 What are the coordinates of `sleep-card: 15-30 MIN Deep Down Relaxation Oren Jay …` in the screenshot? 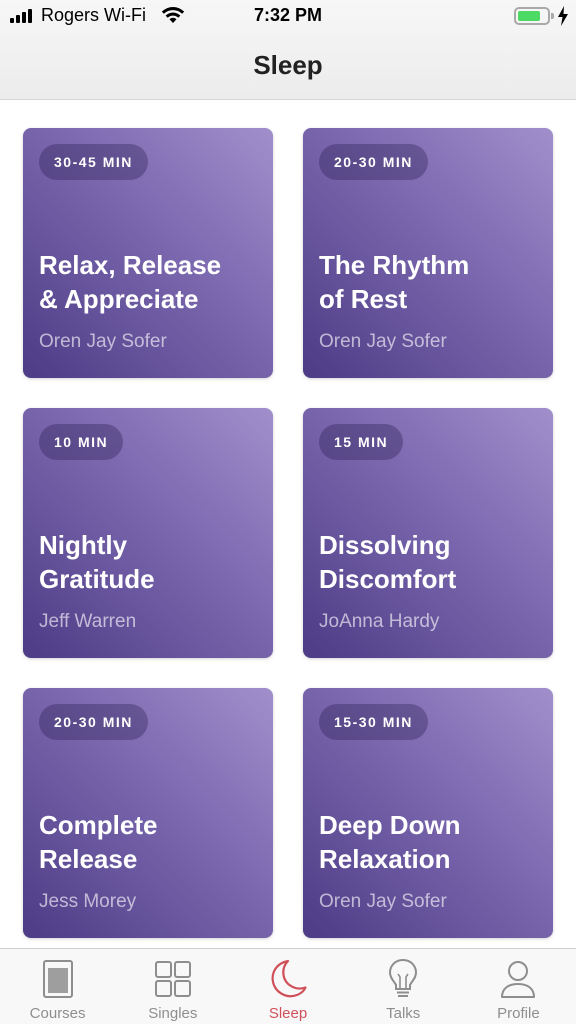 It's located at (428, 813).